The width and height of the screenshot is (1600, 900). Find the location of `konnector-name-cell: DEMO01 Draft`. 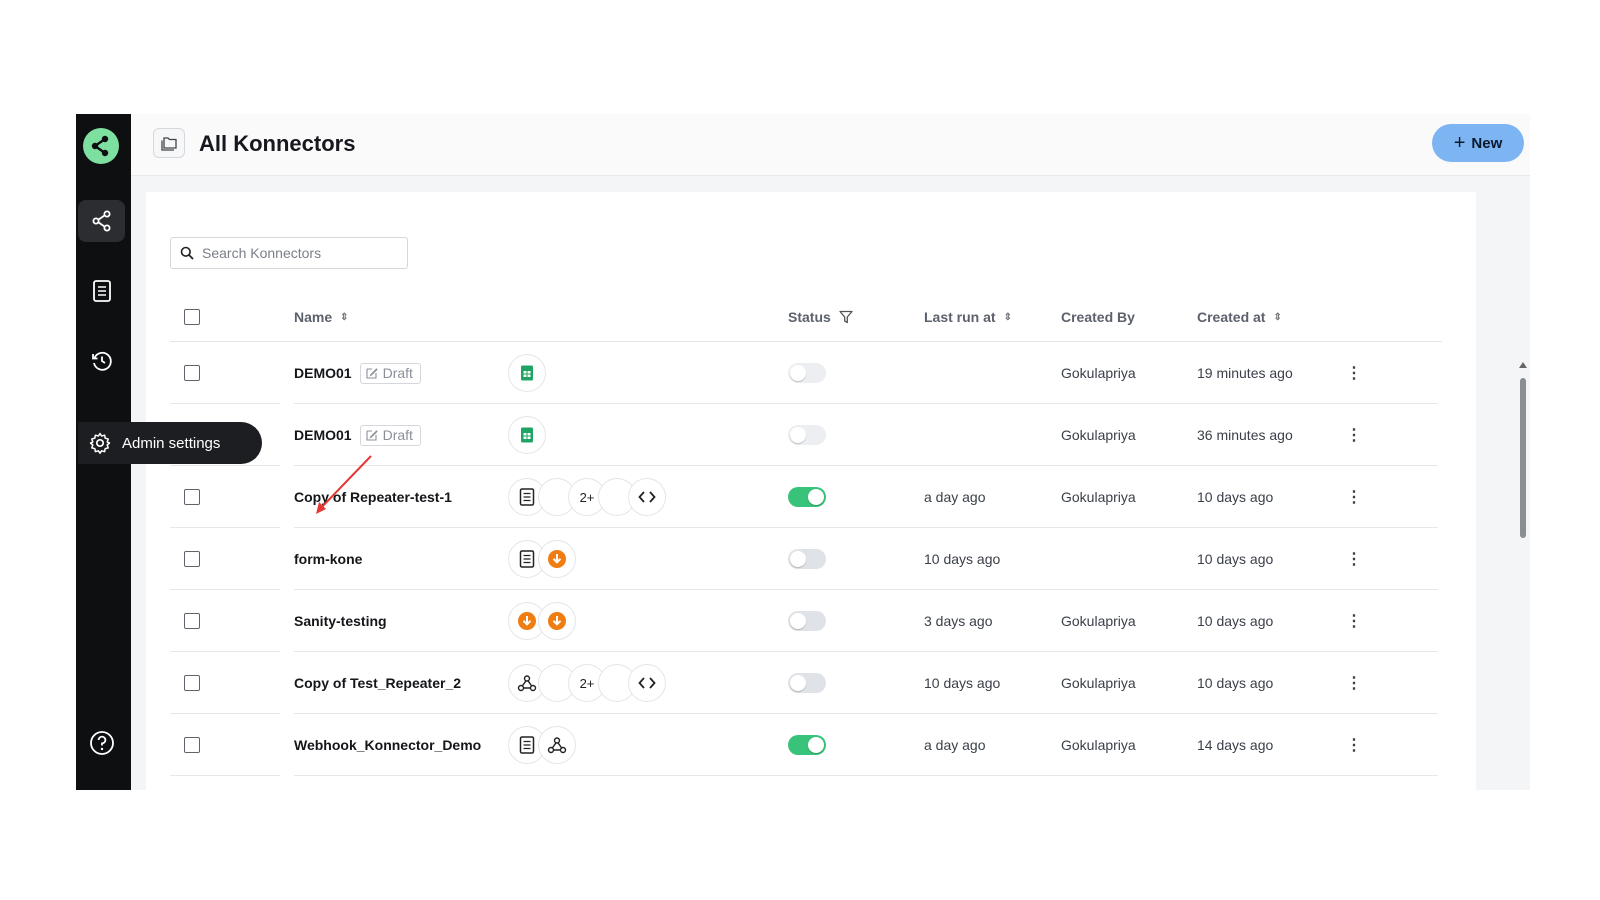

konnector-name-cell: DEMO01 Draft is located at coordinates (357, 373).